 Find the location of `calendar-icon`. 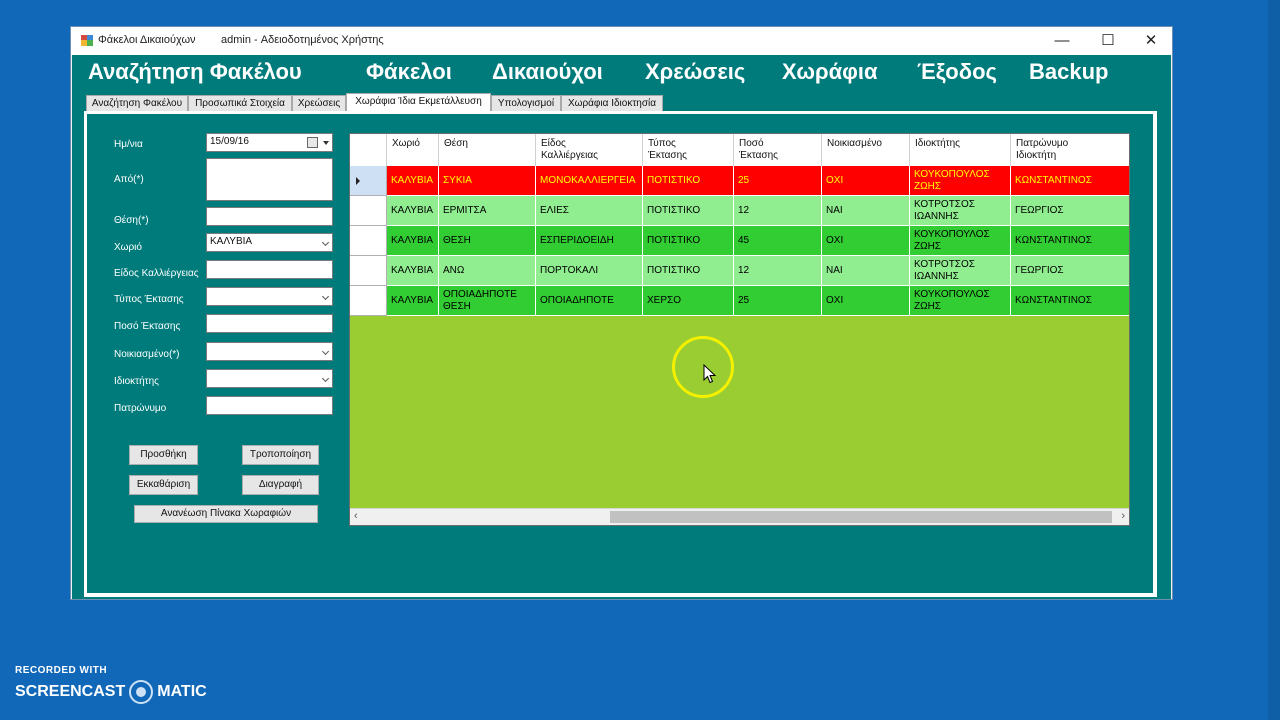

calendar-icon is located at coordinates (312, 142).